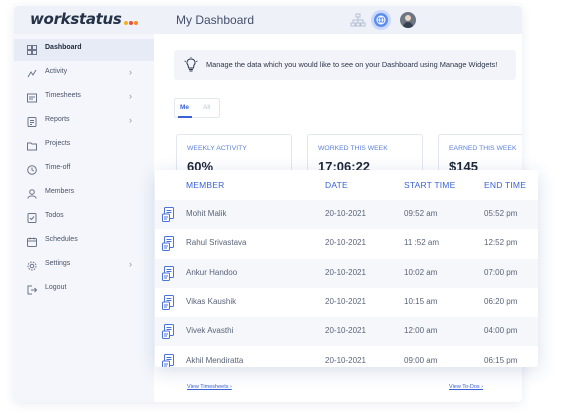 The image size is (572, 420). I want to click on member-cell: Rahul Srivastava, so click(216, 243).